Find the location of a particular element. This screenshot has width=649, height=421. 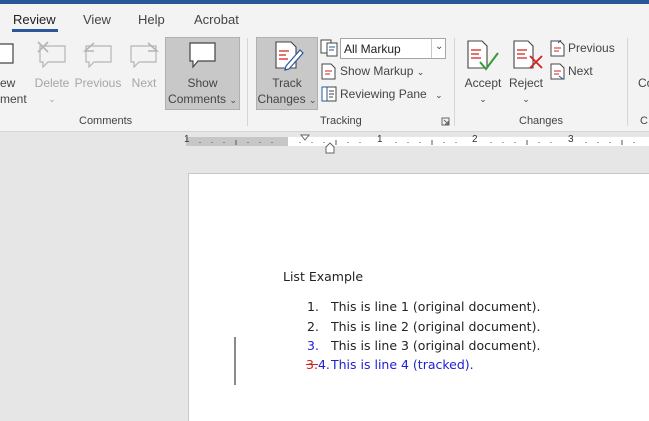

markup-select: All Markup ⌄ is located at coordinates (393, 48).